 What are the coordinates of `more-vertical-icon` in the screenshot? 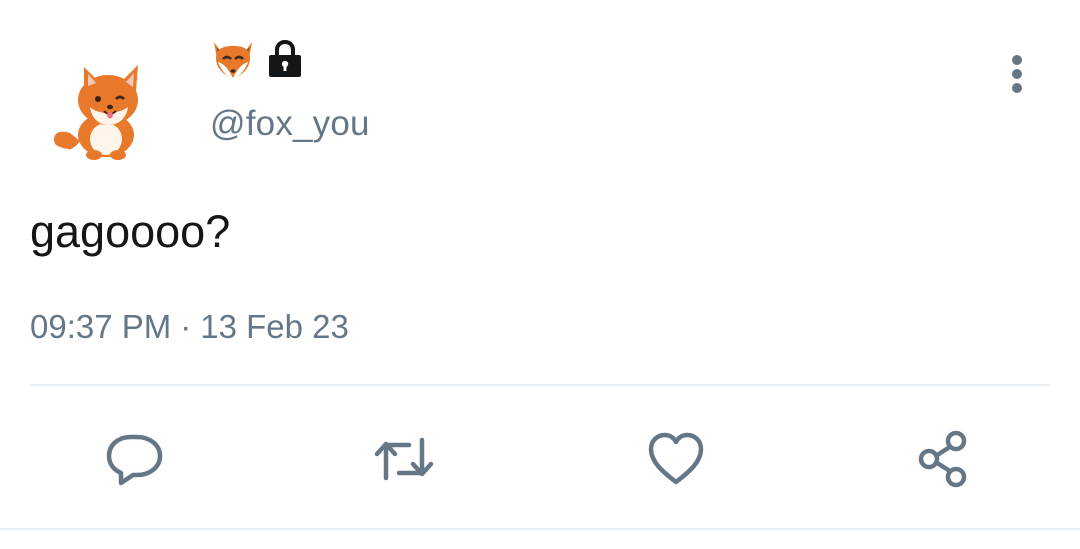 It's located at (1017, 74).